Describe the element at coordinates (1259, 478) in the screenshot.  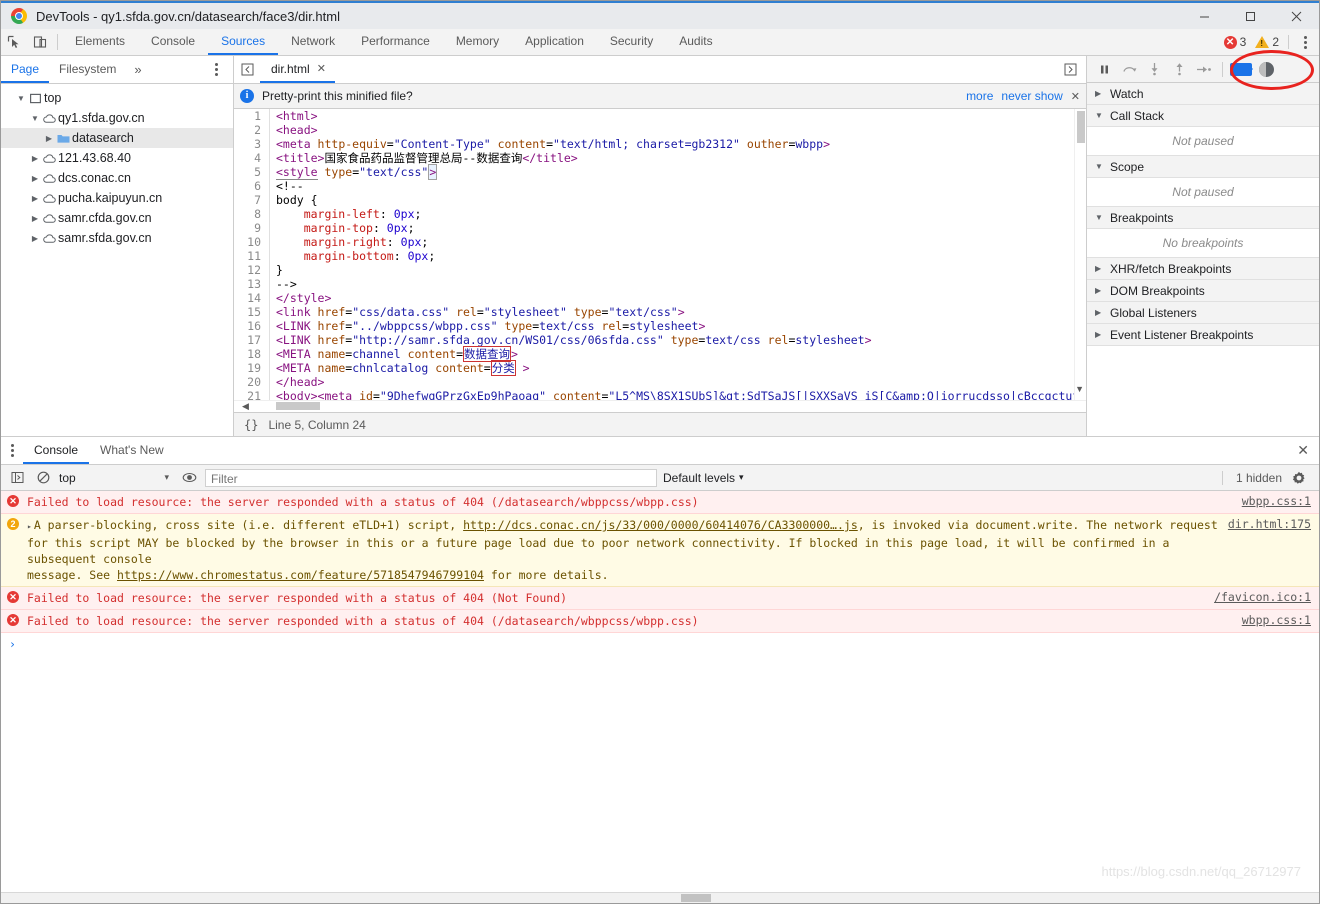
I see `hidden-messages-count: 1 hidden` at that location.